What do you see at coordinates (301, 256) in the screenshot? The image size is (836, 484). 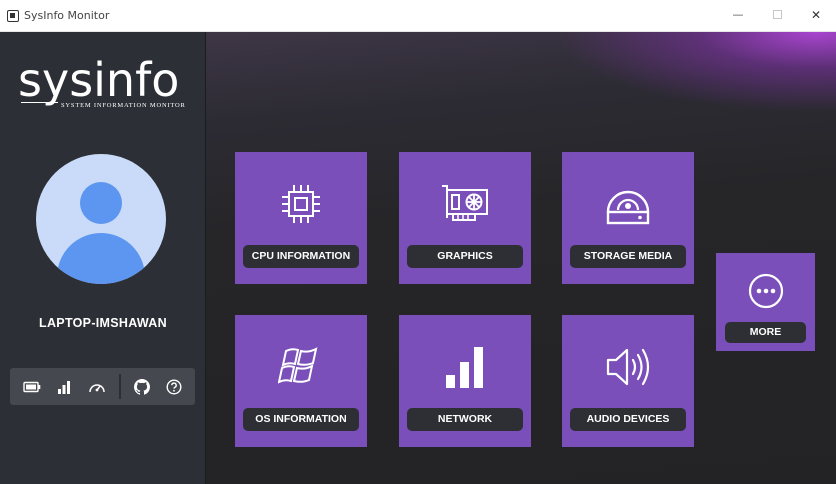 I see `tile-cpu-label: CPU INFORMATION` at bounding box center [301, 256].